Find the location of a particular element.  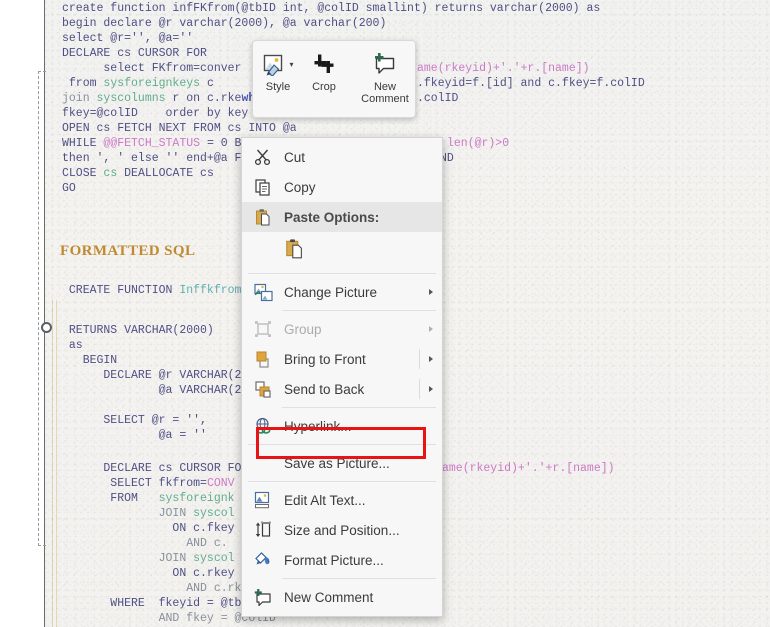

picture-mini-toolbar: ▾ Style Crop New Comment is located at coordinates (334, 79).